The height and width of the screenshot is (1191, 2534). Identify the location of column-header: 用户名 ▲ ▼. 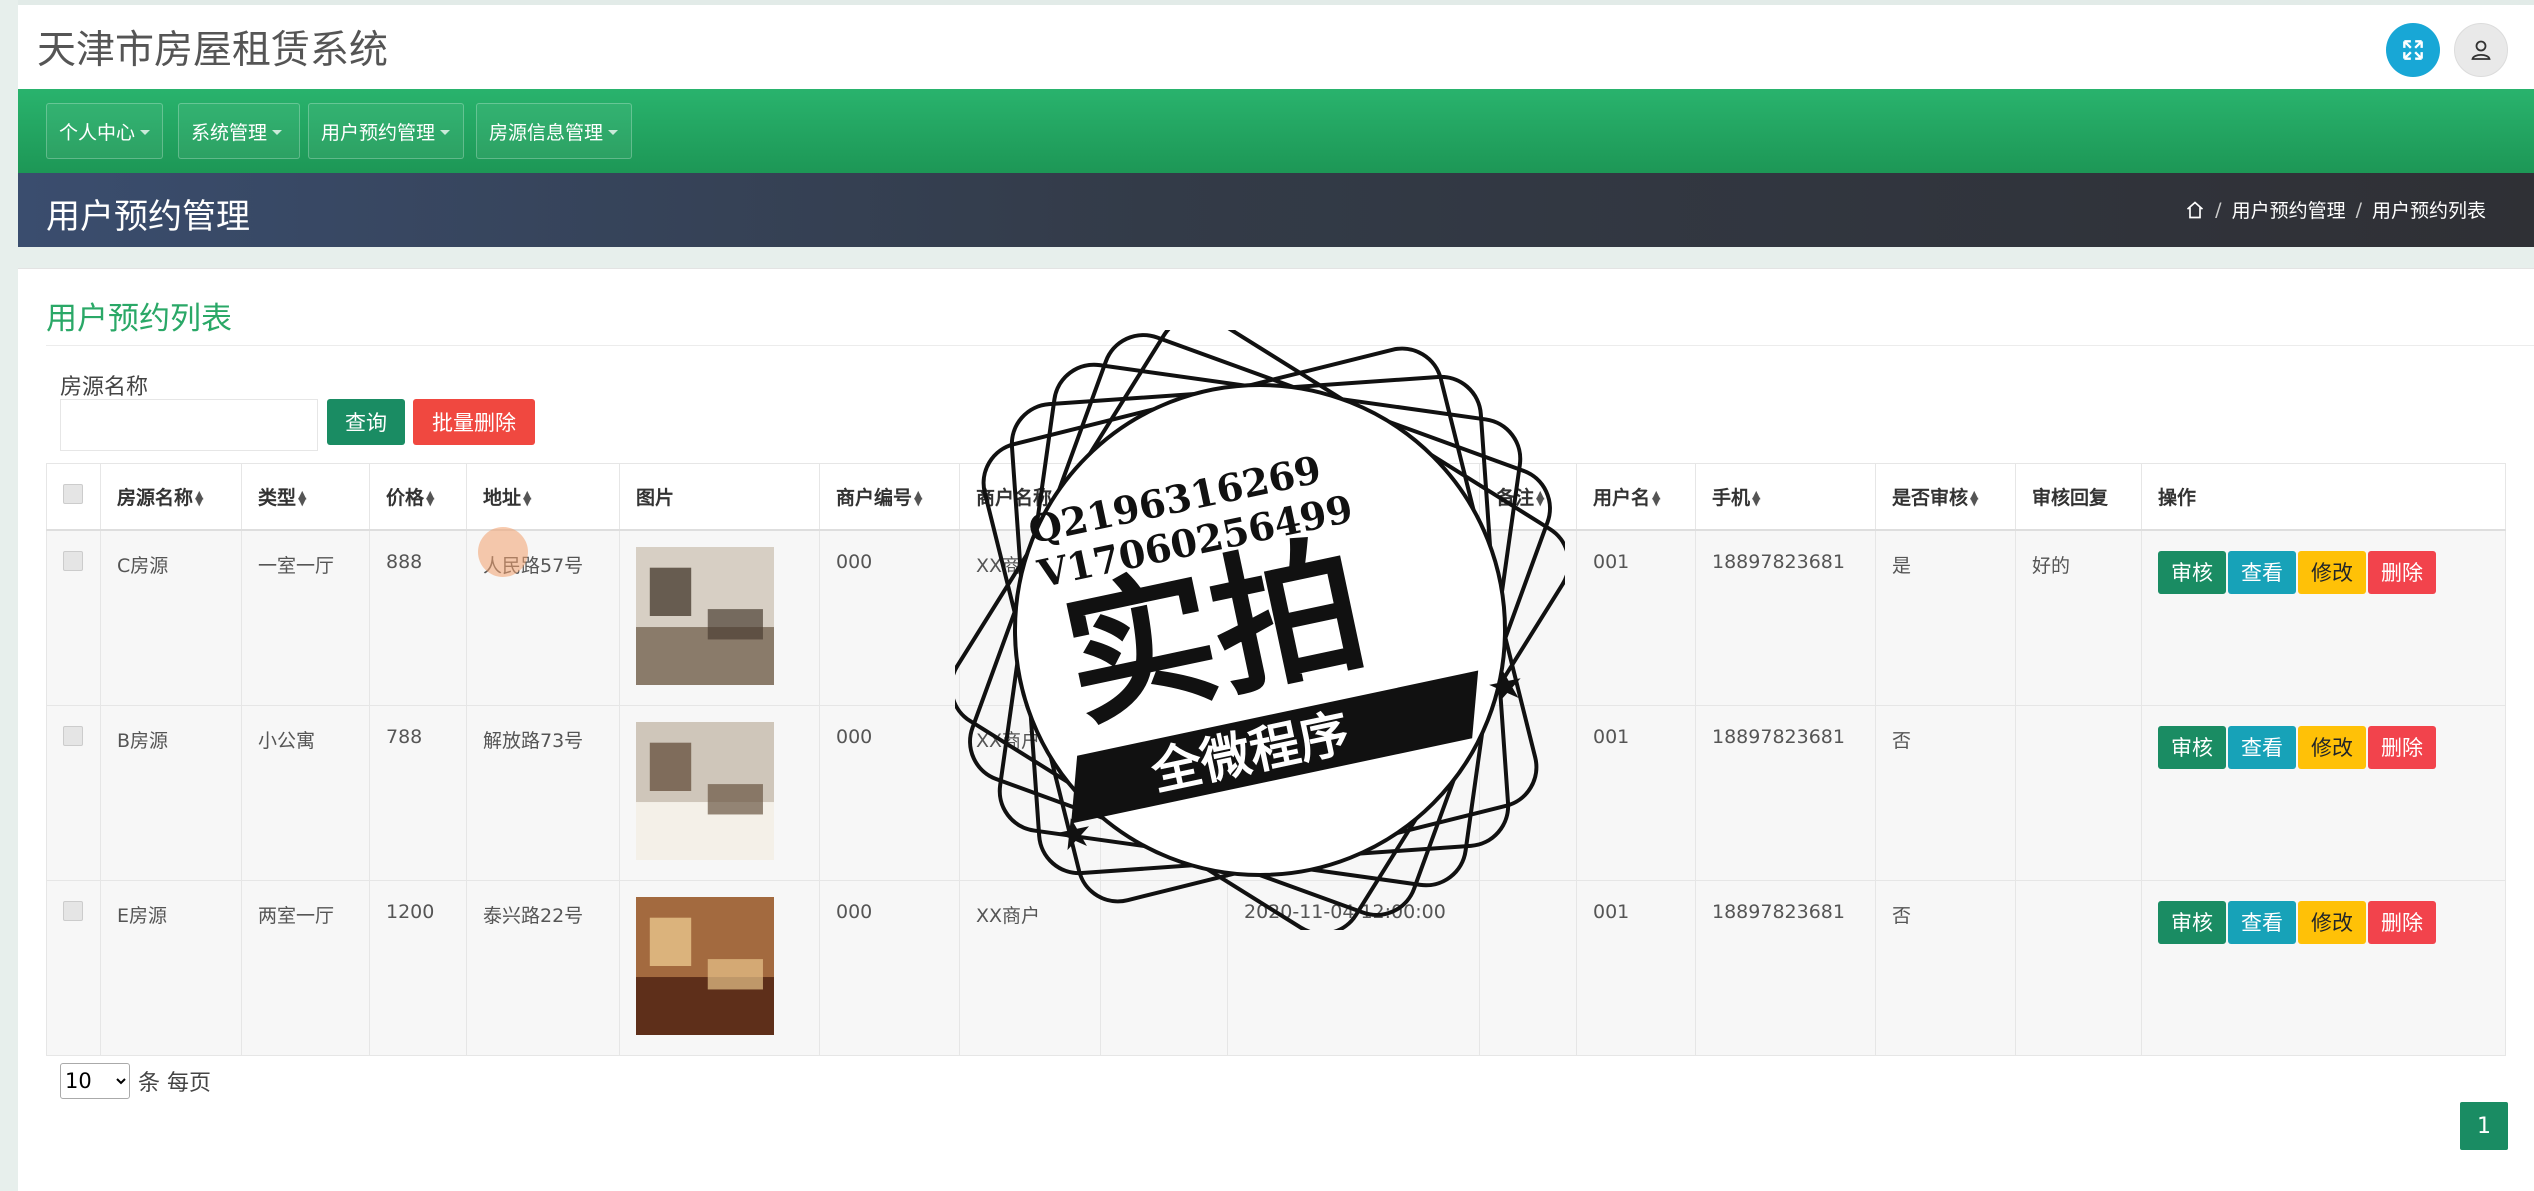
(1636, 497).